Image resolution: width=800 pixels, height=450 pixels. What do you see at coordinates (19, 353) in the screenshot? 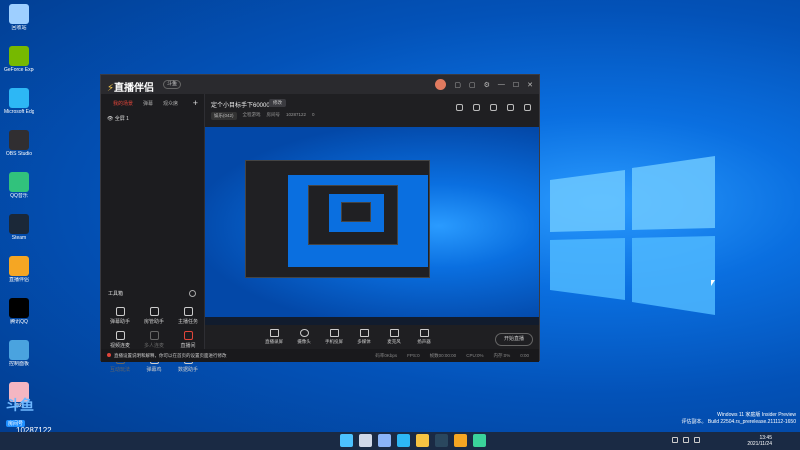
I see `desktop-icon: 控制面板` at bounding box center [19, 353].